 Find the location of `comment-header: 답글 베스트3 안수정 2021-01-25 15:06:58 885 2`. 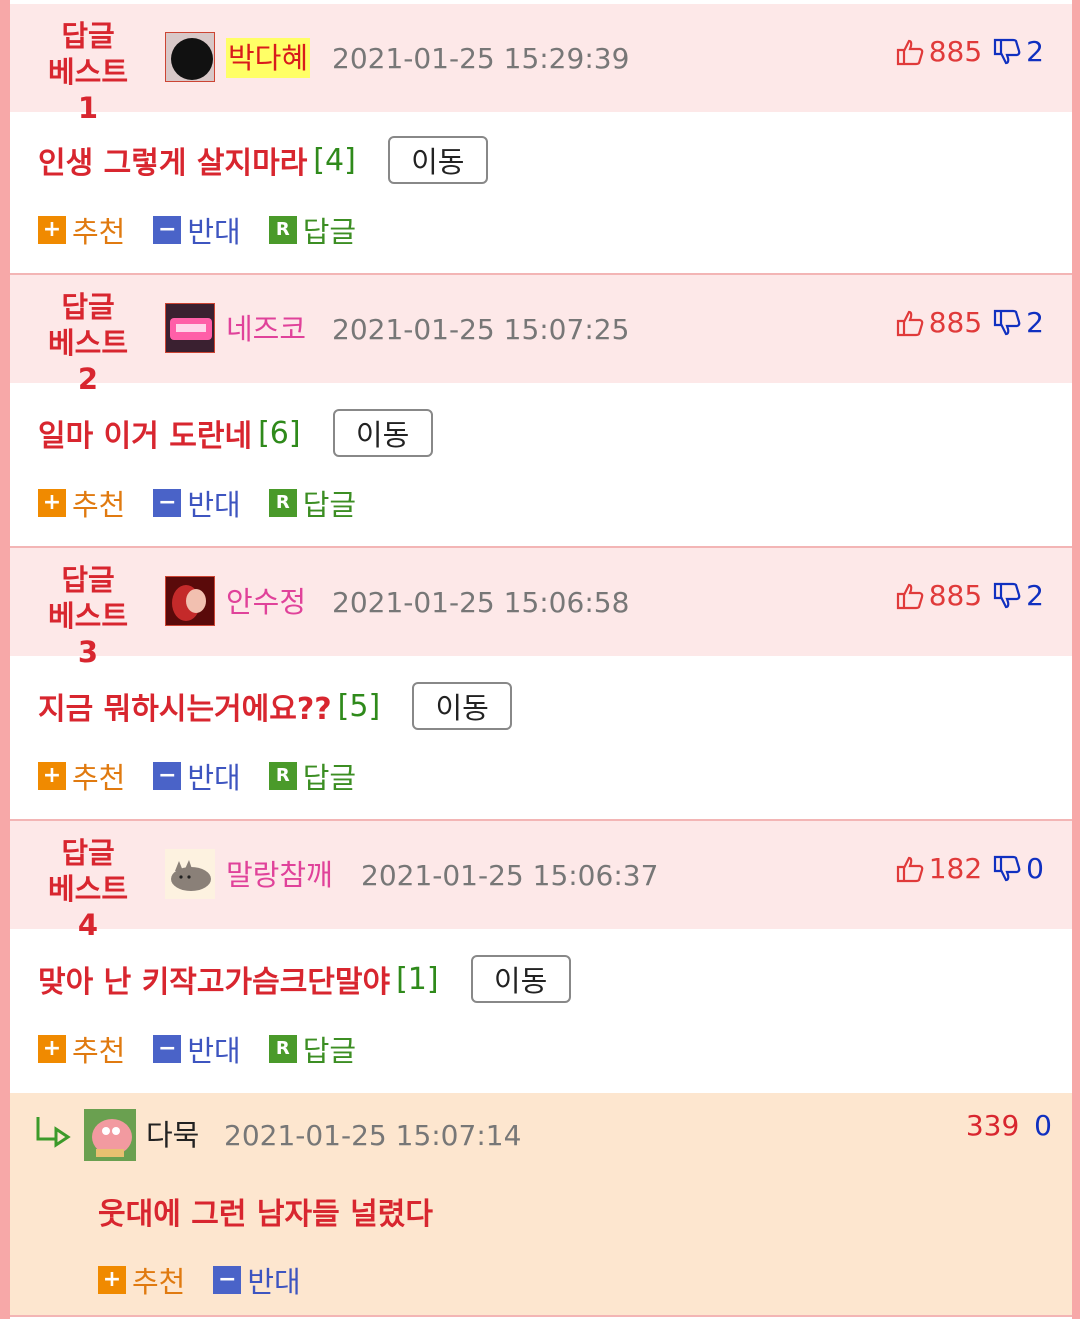

comment-header: 답글 베스트3 안수정 2021-01-25 15:06:58 885 2 is located at coordinates (541, 608).